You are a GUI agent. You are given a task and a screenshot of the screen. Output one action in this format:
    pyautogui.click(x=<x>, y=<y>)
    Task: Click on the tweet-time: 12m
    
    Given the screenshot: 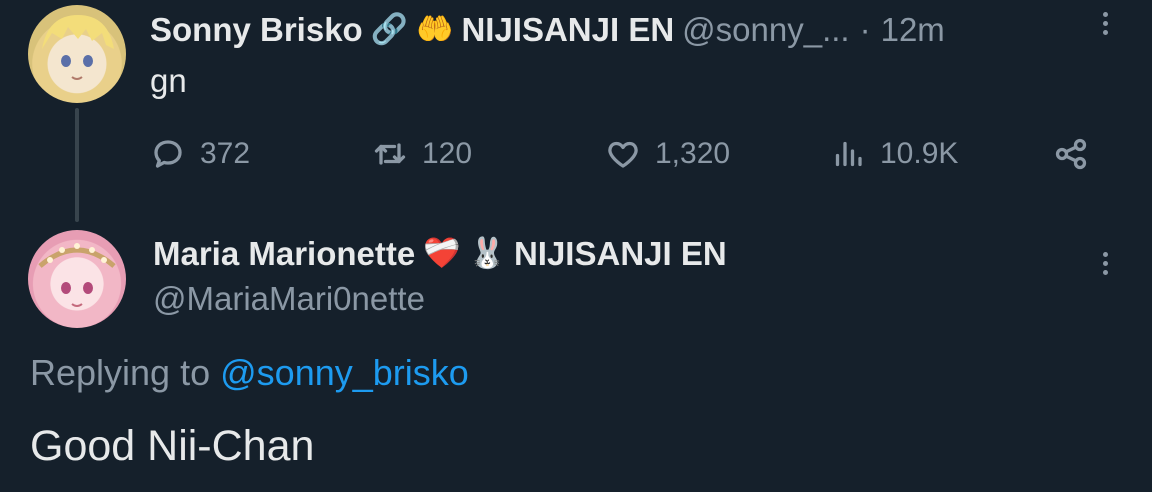 What is the action you would take?
    pyautogui.click(x=913, y=30)
    